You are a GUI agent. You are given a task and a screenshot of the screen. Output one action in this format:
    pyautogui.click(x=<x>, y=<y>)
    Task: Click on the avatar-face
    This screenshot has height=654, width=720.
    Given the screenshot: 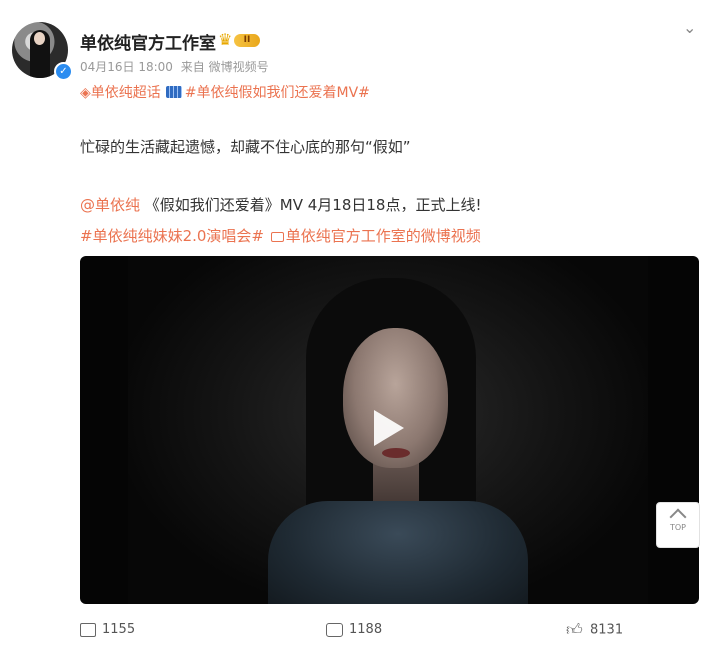 What is the action you would take?
    pyautogui.click(x=39, y=38)
    